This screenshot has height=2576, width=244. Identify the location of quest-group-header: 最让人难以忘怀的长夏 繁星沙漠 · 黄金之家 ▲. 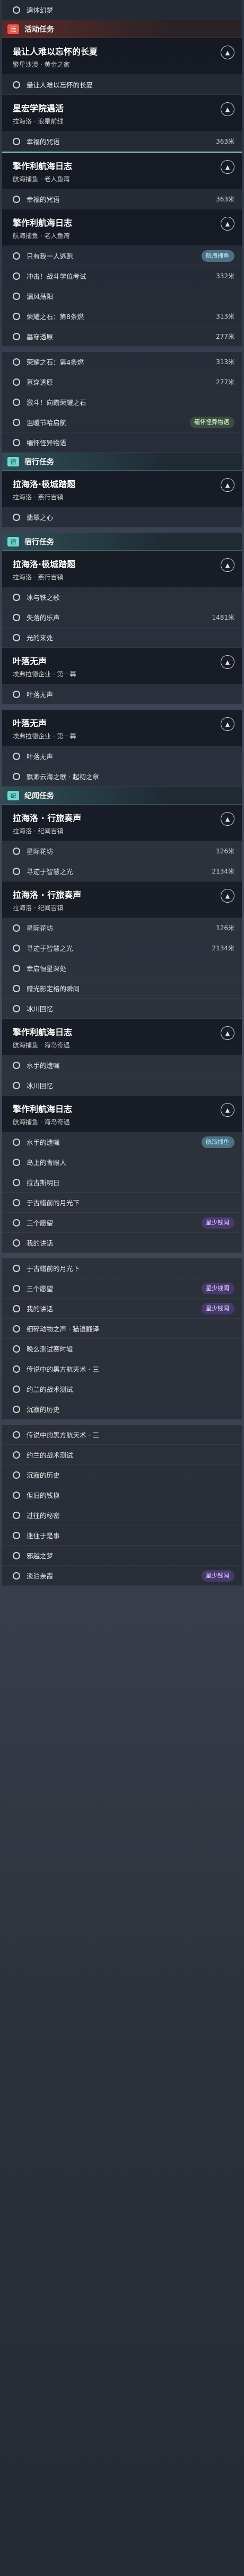
(122, 56).